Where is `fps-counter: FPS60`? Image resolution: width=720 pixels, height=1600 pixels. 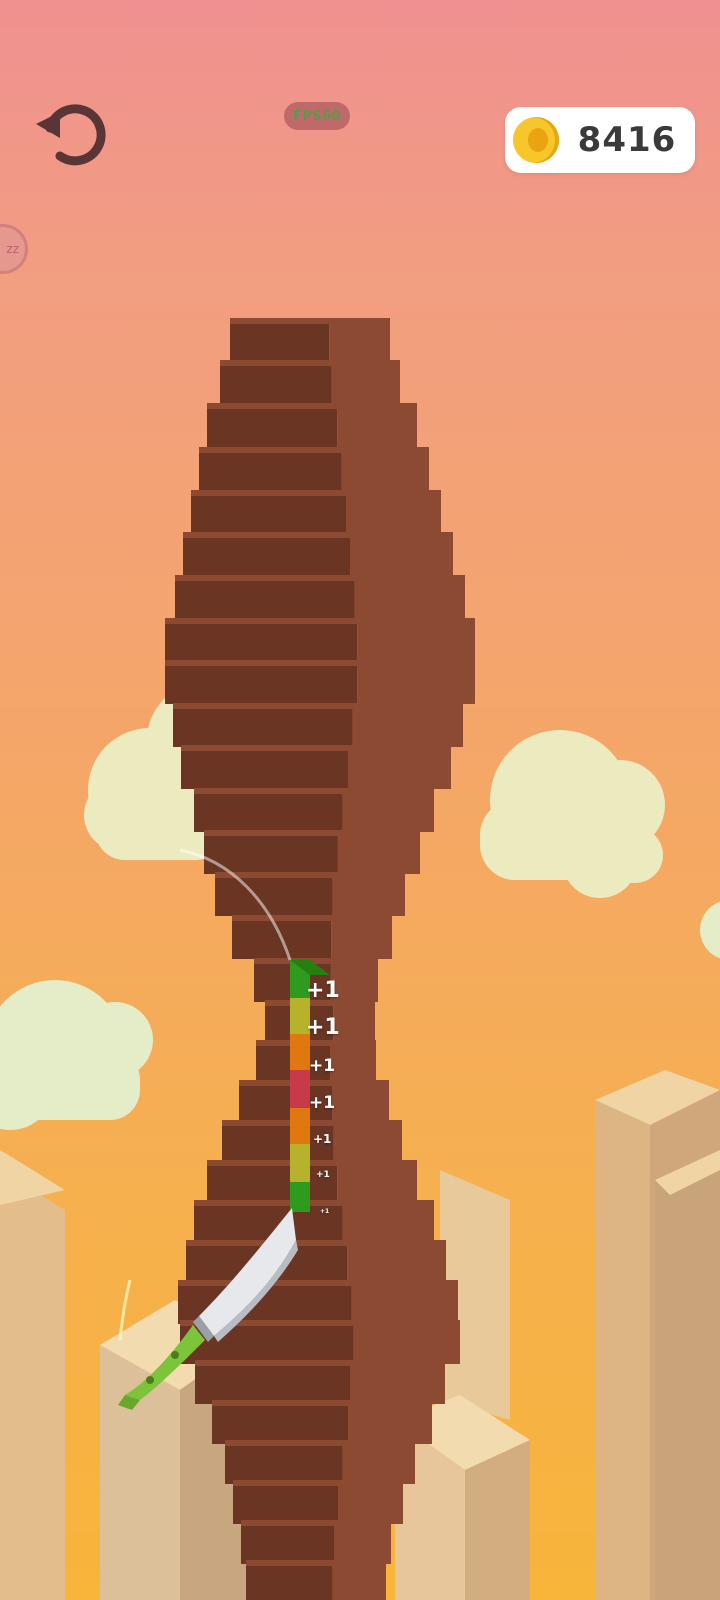 fps-counter: FPS60 is located at coordinates (317, 116).